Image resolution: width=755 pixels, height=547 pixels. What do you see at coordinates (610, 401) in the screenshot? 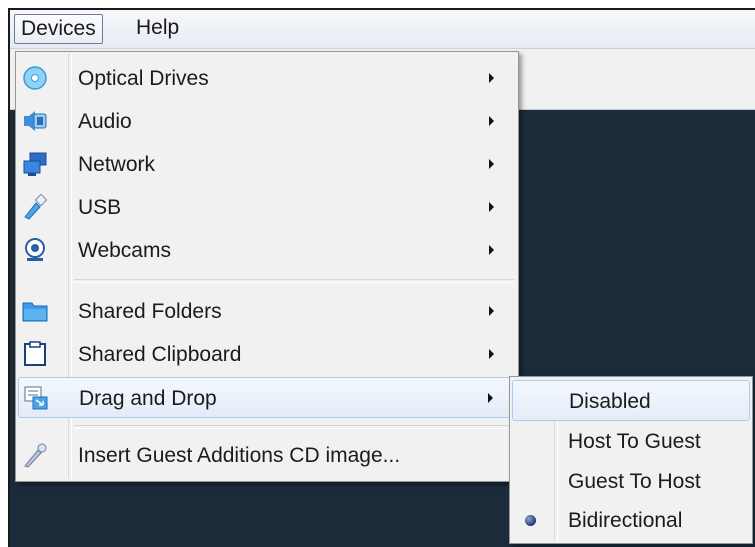
I see `menu-item-label: Disabled` at bounding box center [610, 401].